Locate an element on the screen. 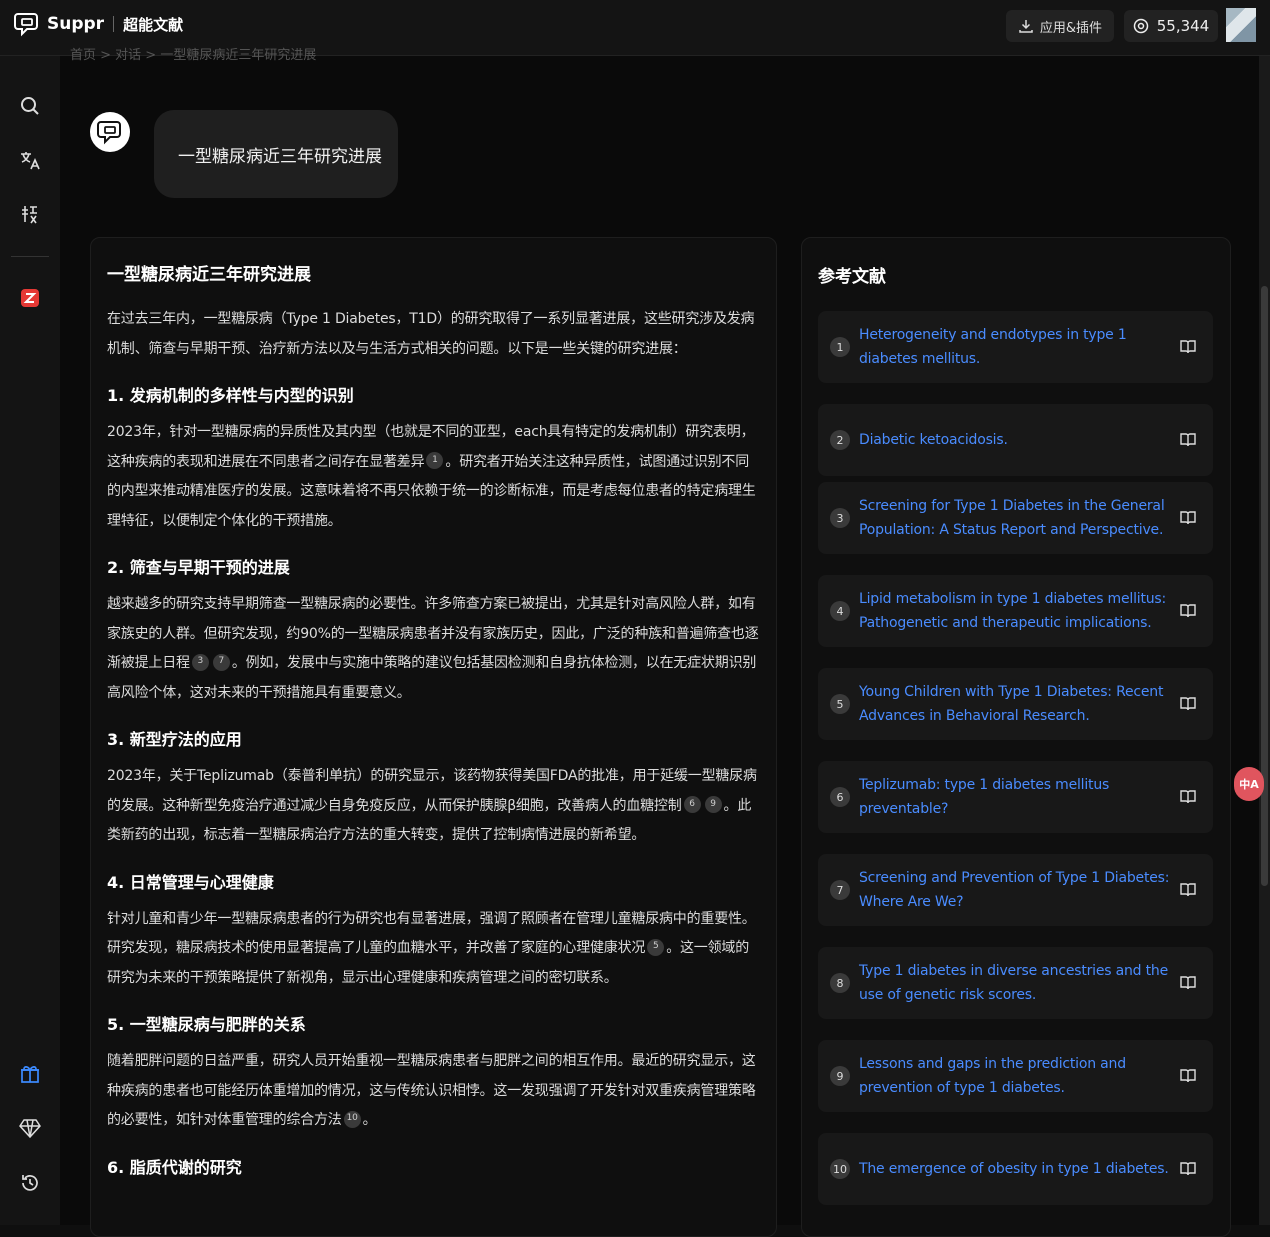 This screenshot has height=1237, width=1270. question-bubble: 一型糖尿病近三年研究进展 is located at coordinates (276, 154).